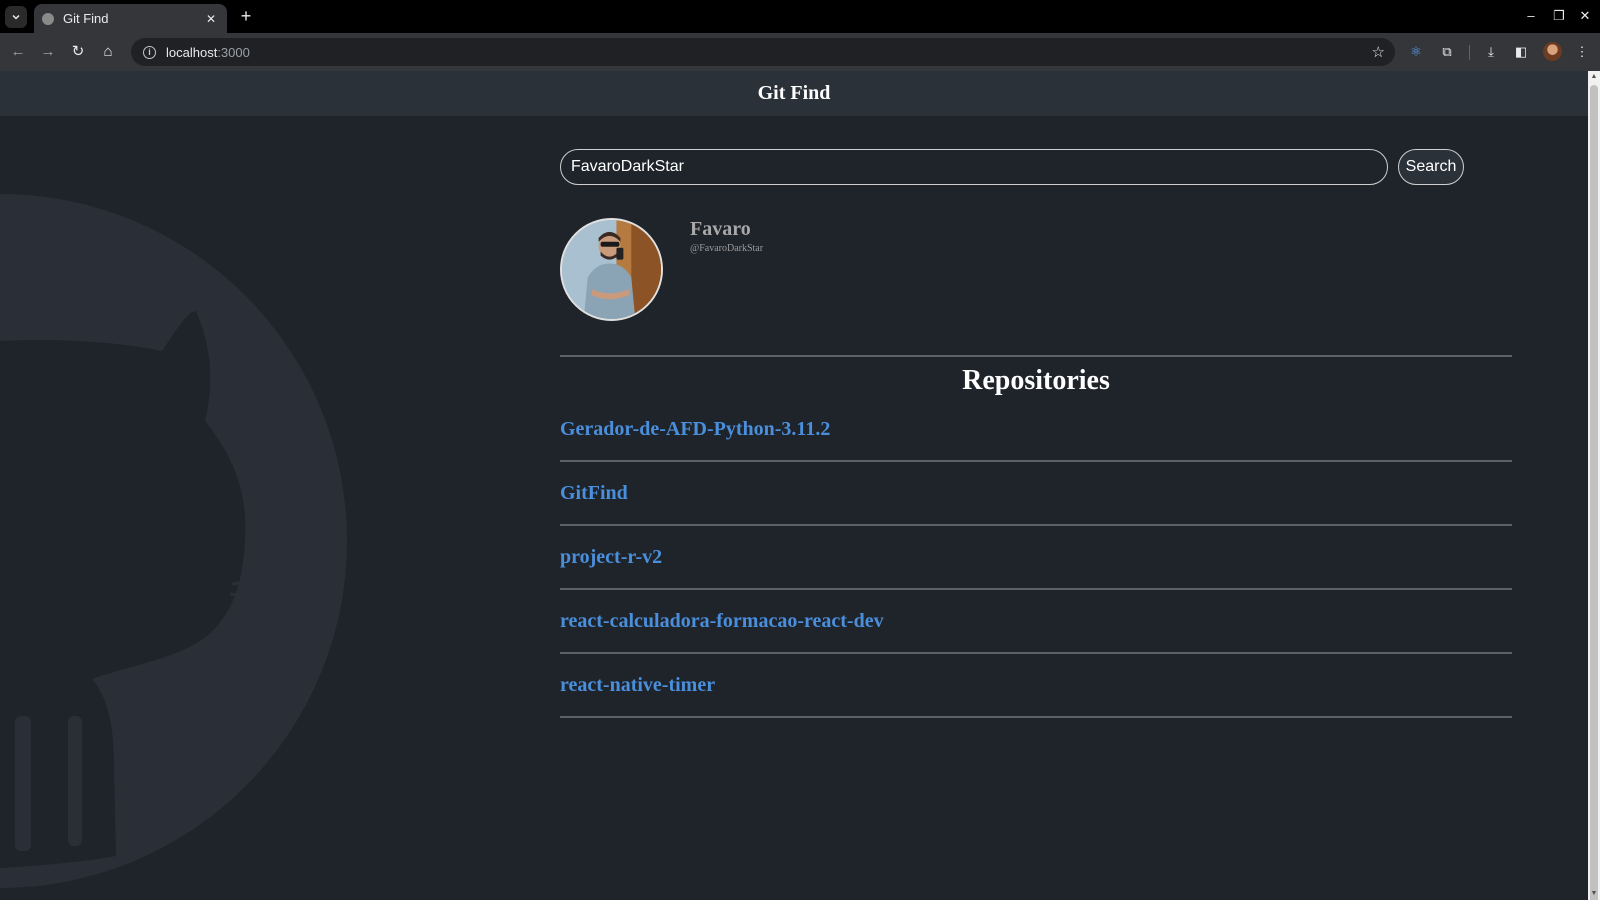 The image size is (1600, 900). What do you see at coordinates (1594, 77) in the screenshot?
I see `scroll-up-arrow-icon: ▲` at bounding box center [1594, 77].